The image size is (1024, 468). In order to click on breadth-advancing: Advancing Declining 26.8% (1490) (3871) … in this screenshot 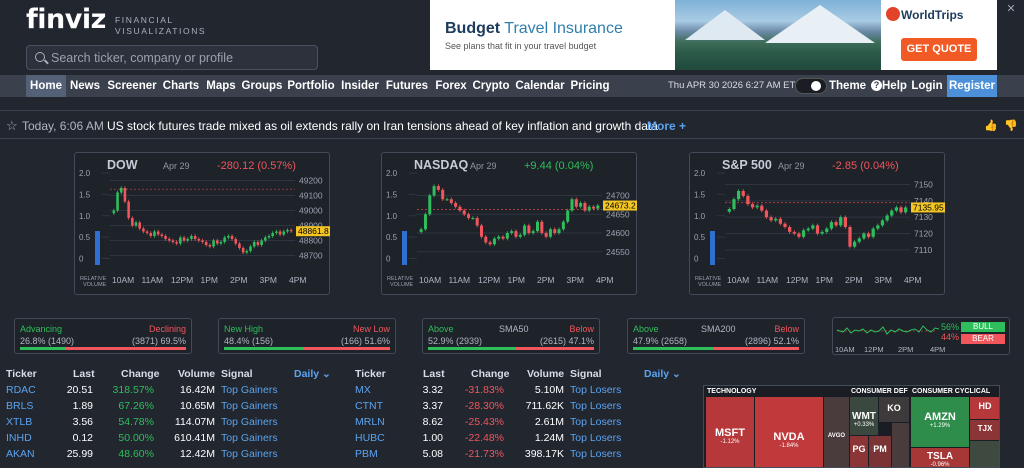, I will do `click(103, 336)`.